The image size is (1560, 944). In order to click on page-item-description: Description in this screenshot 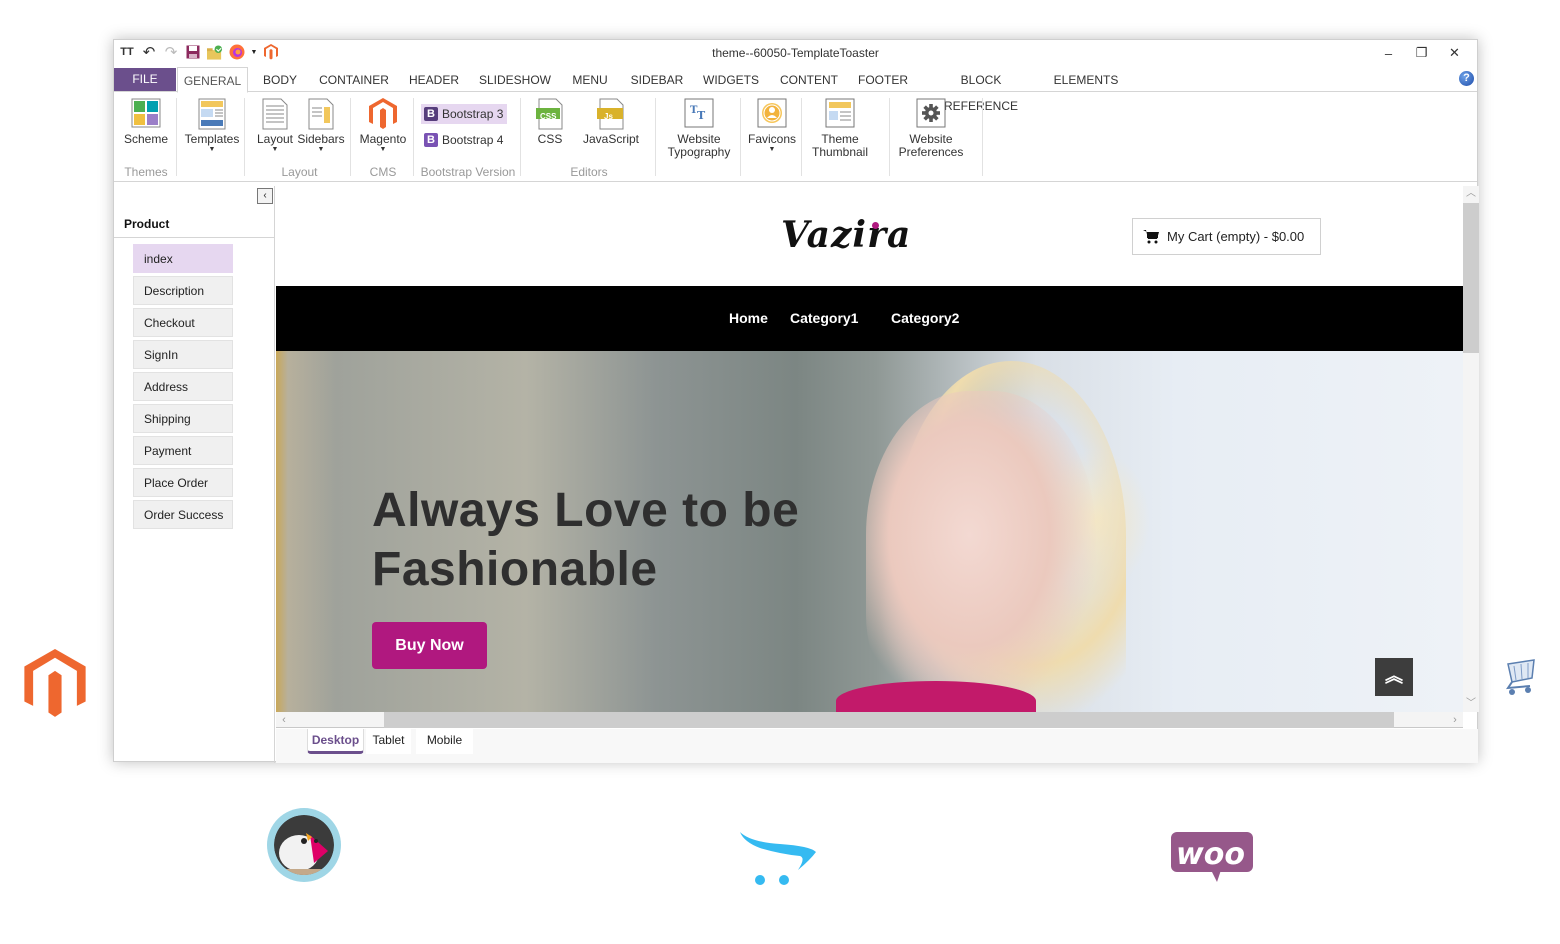, I will do `click(183, 290)`.